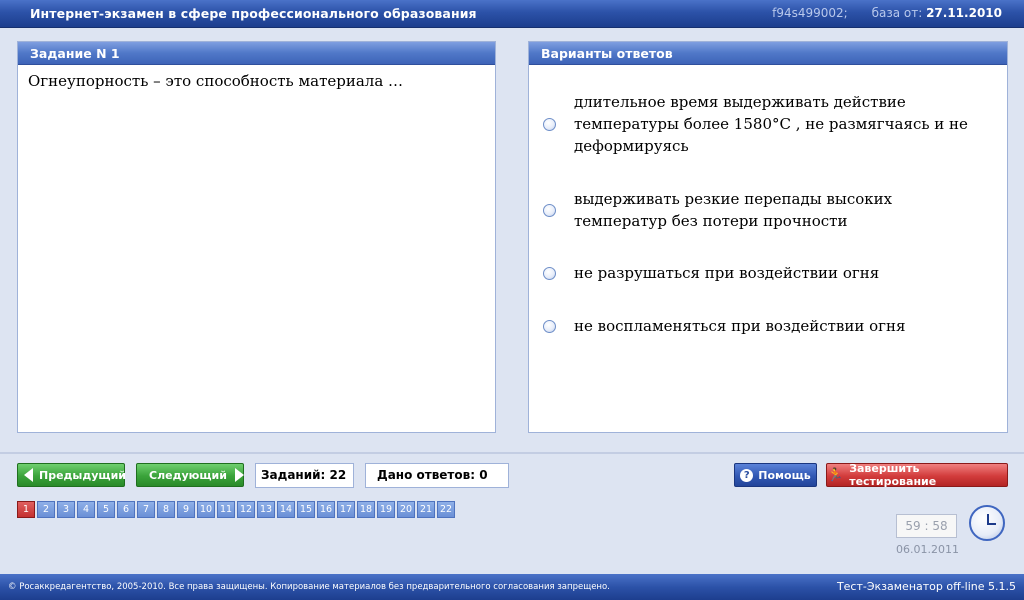 The image size is (1024, 600). I want to click on prev-button-label: Предыдущий, so click(83, 475).